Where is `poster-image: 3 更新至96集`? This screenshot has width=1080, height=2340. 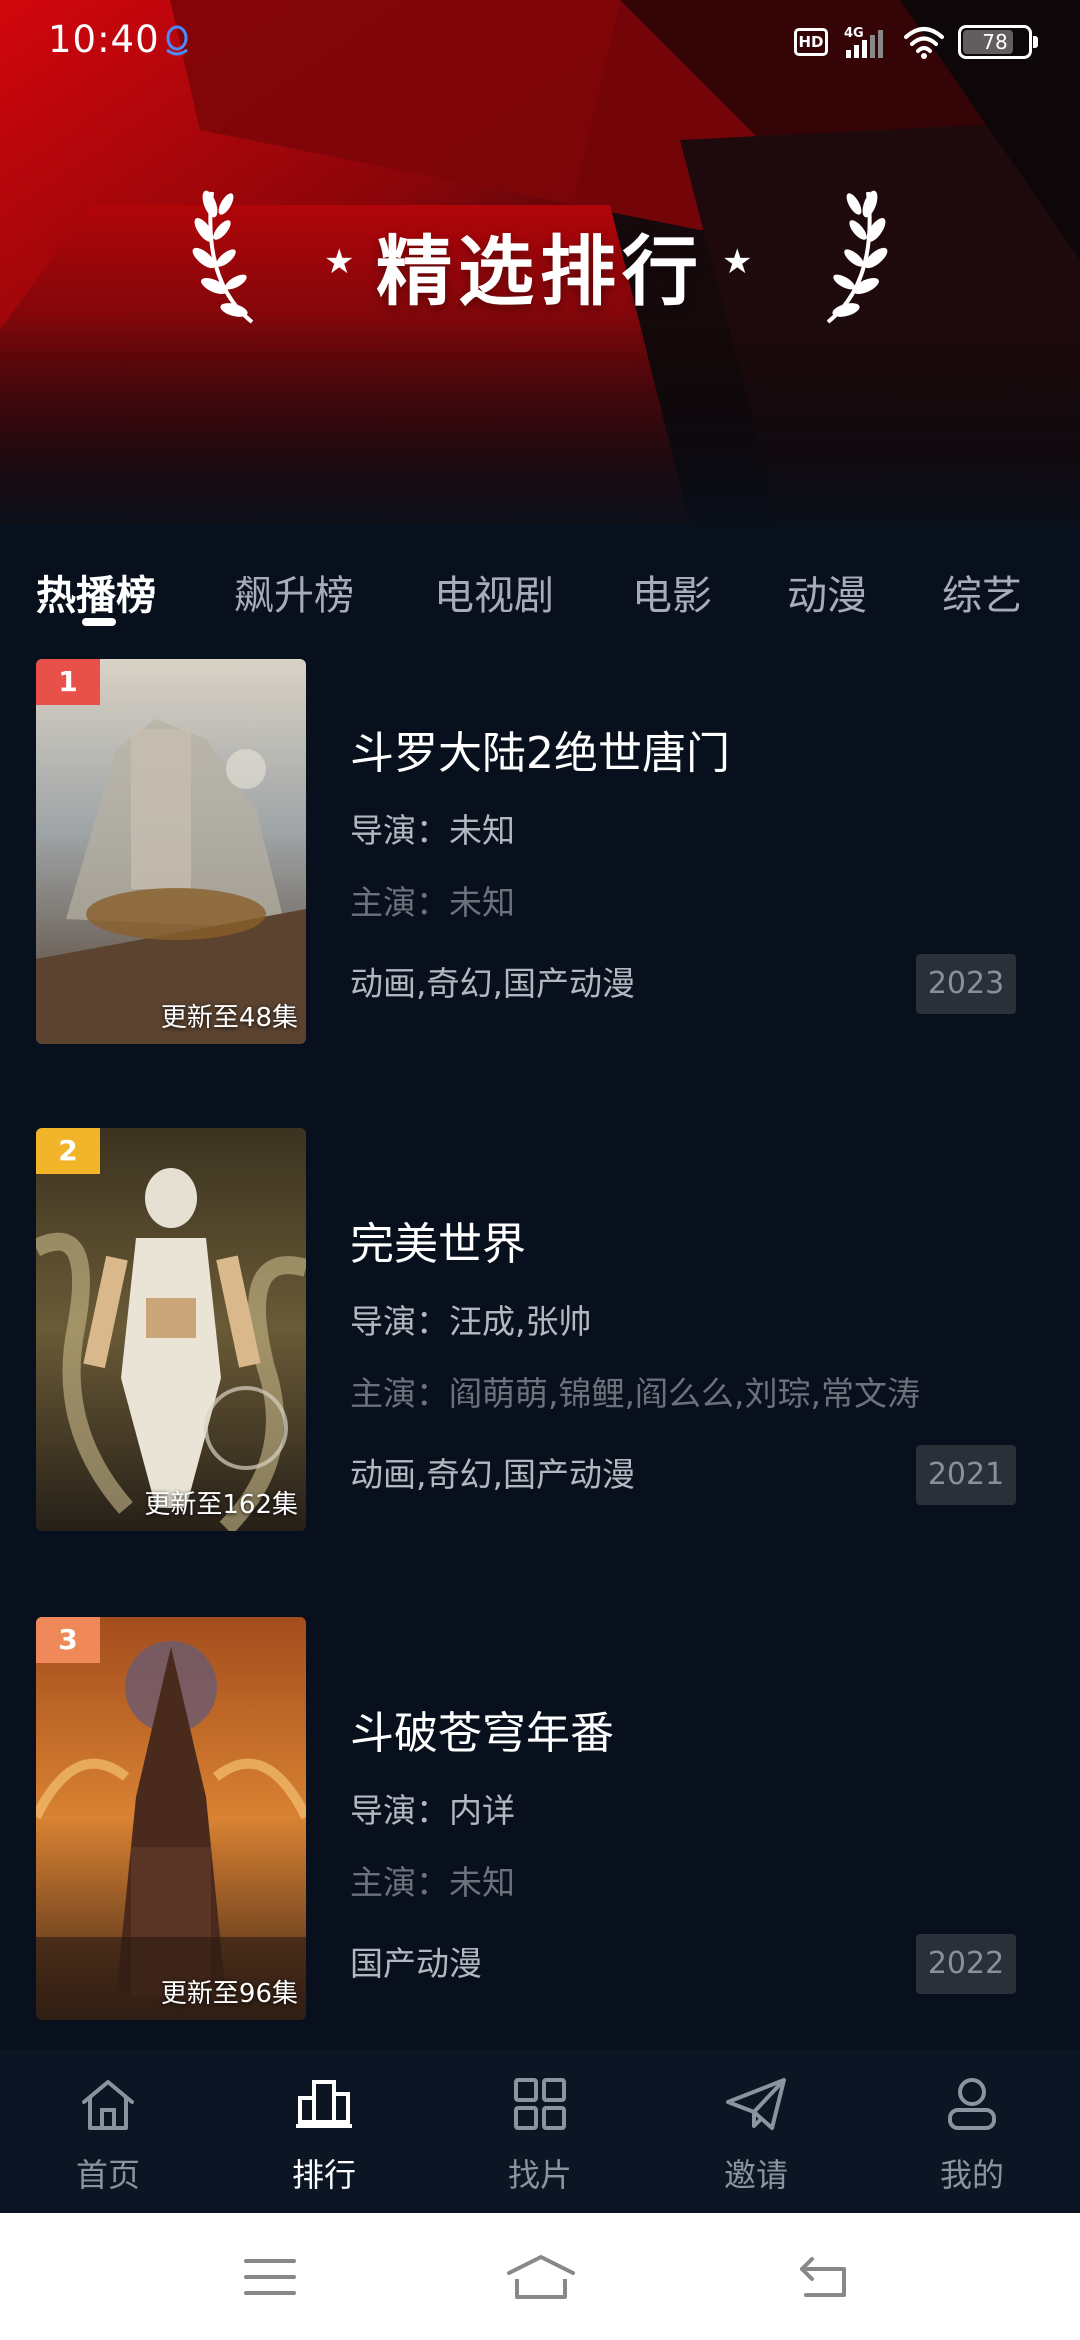 poster-image: 3 更新至96集 is located at coordinates (171, 1818).